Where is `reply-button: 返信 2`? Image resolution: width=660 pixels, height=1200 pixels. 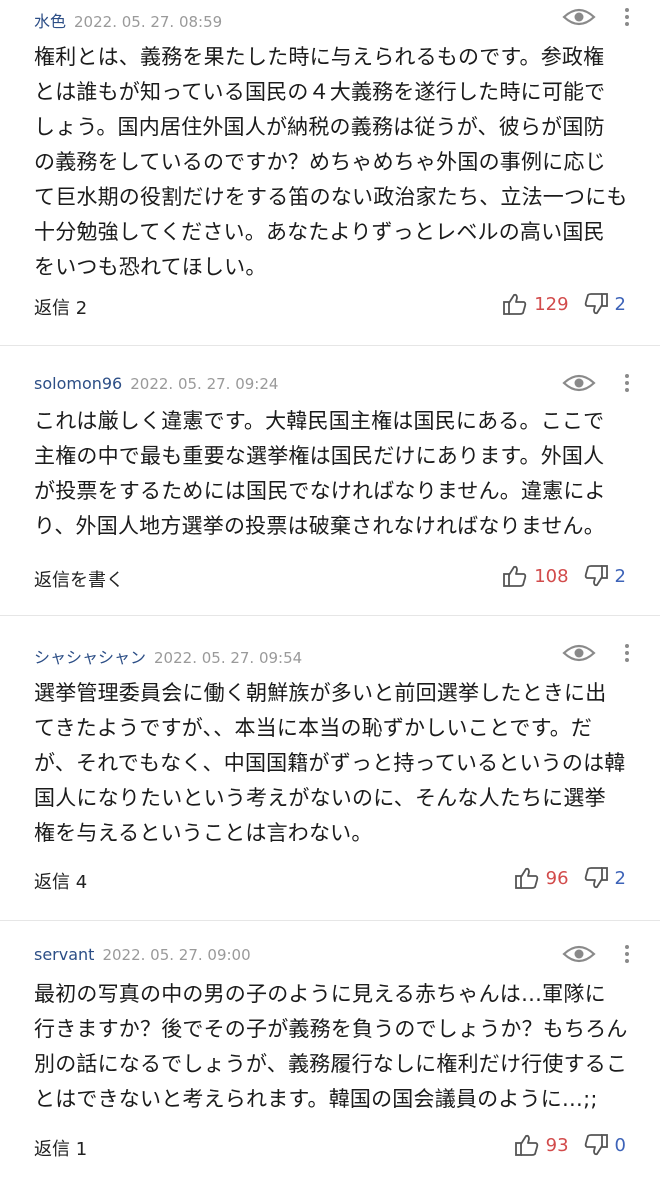
reply-button: 返信 2 is located at coordinates (60, 307).